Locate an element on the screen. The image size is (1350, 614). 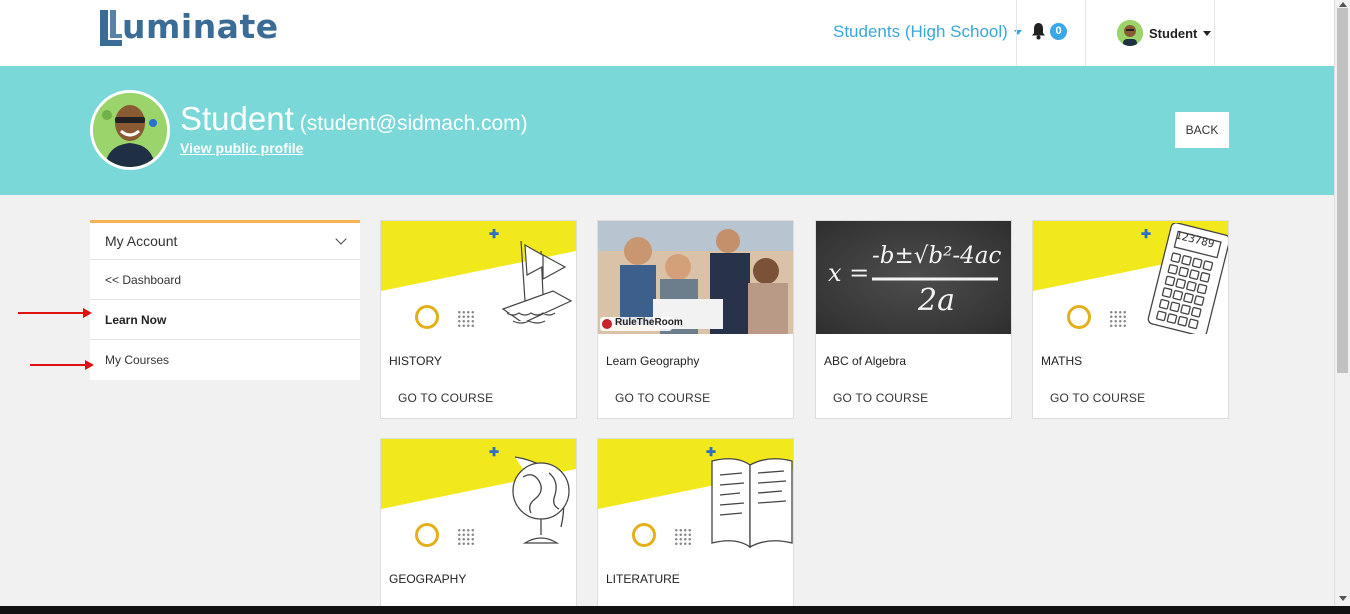
course-card-geography: ✚ GEOGRAPHY is located at coordinates (478, 526).